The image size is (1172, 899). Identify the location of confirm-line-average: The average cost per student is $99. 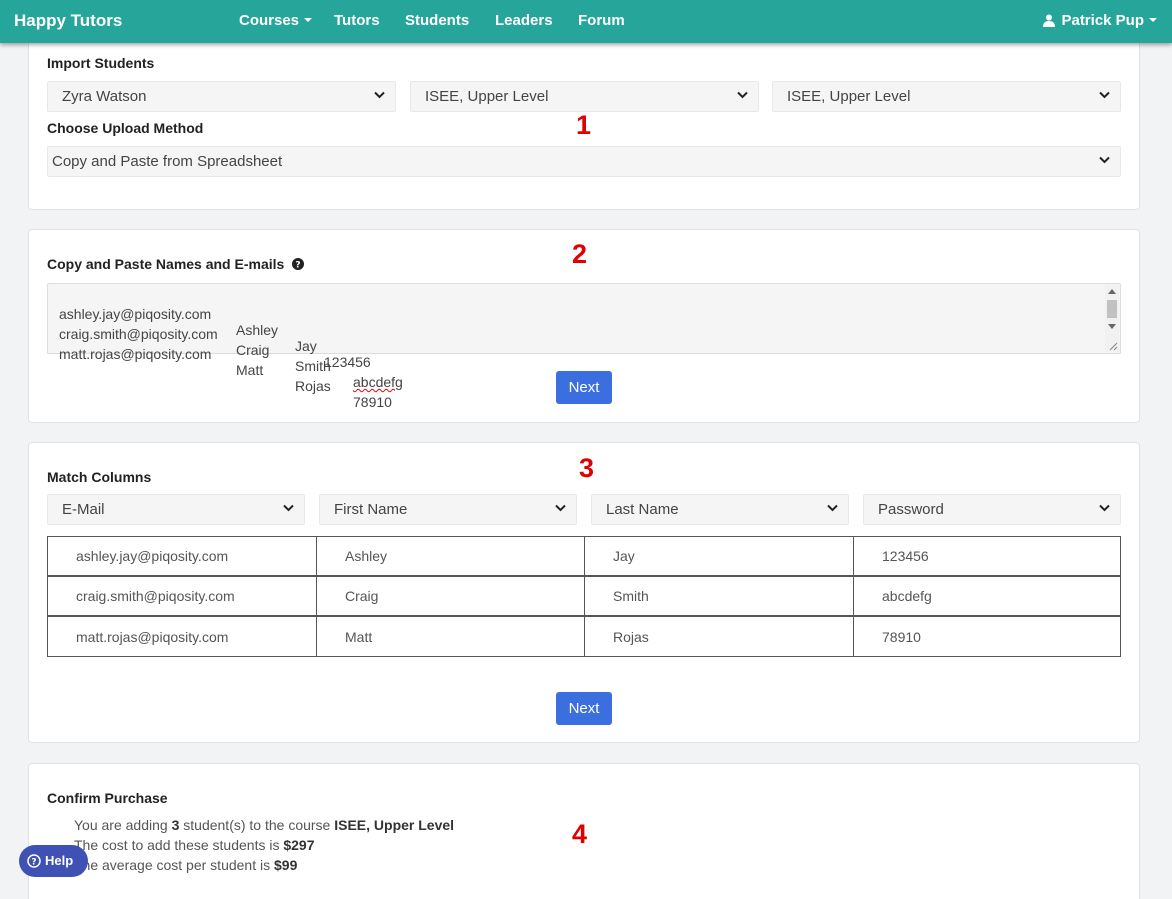
(185, 865).